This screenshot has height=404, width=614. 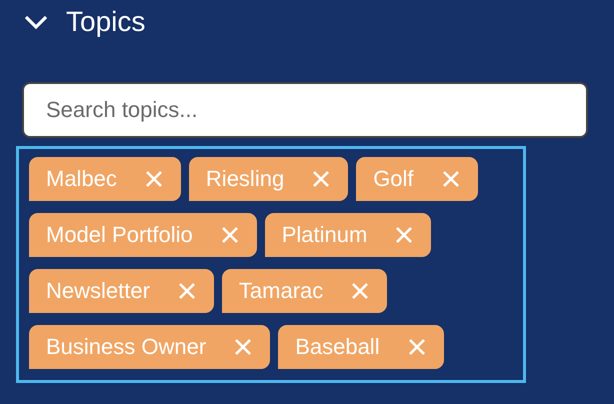 I want to click on tag-label: Newsletter, so click(x=98, y=291).